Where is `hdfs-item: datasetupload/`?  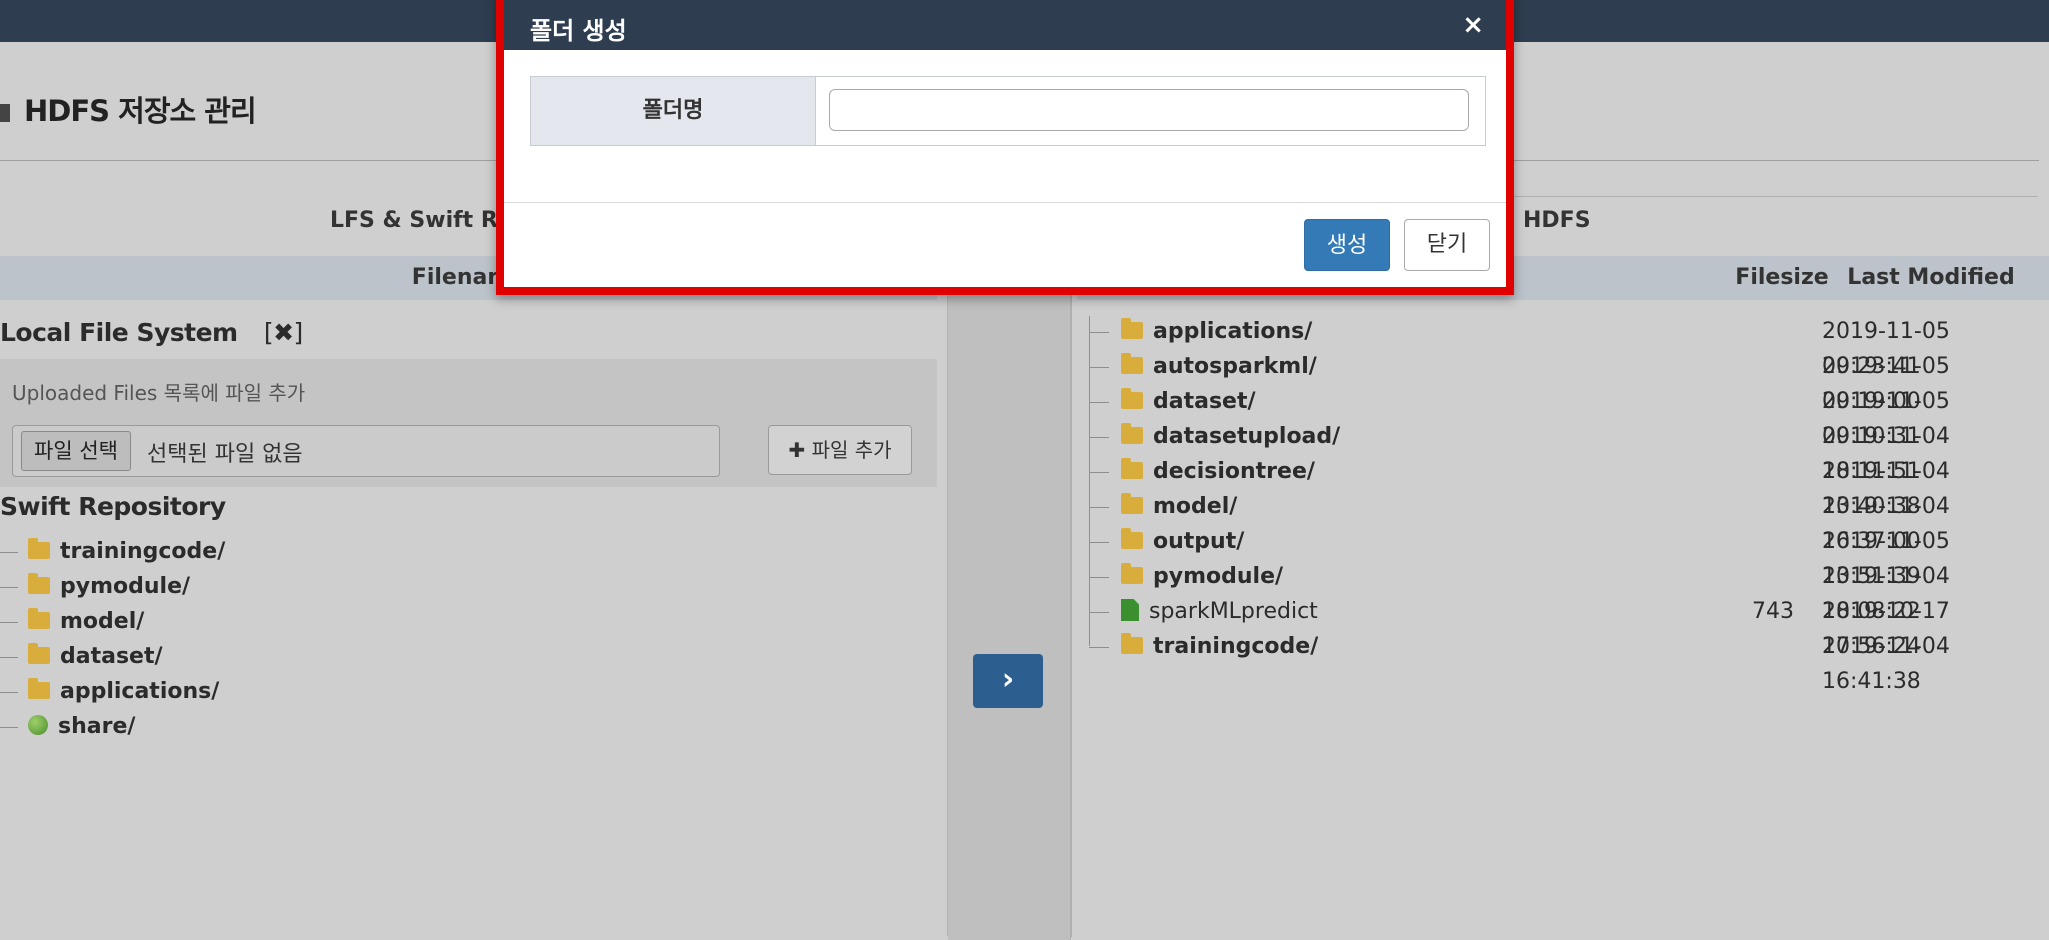 hdfs-item: datasetupload/ is located at coordinates (1214, 436).